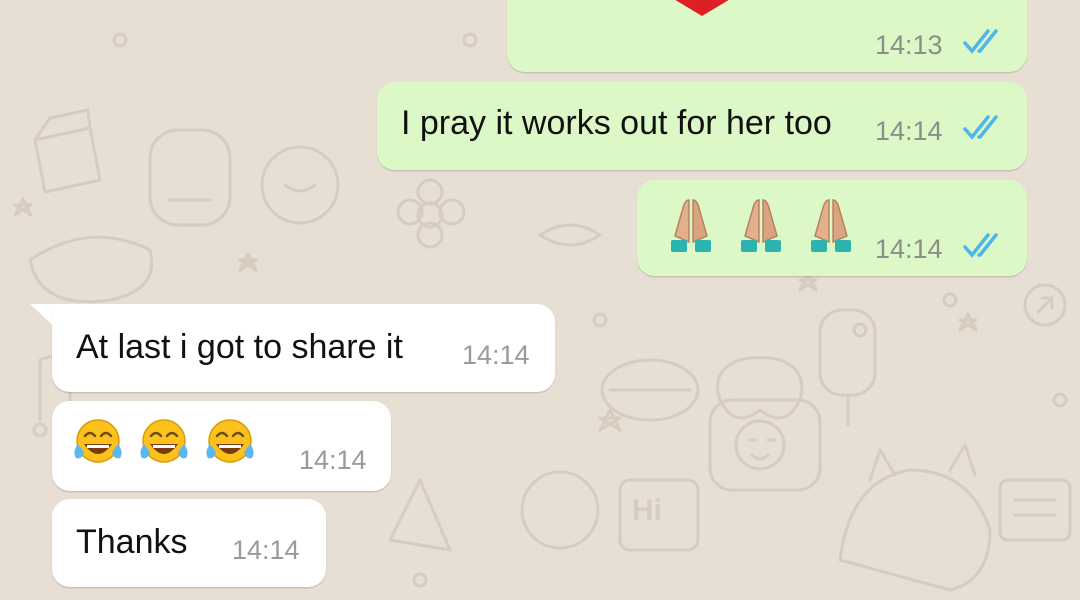 This screenshot has width=1080, height=600. I want to click on doodle-apple-icon, so click(760, 388).